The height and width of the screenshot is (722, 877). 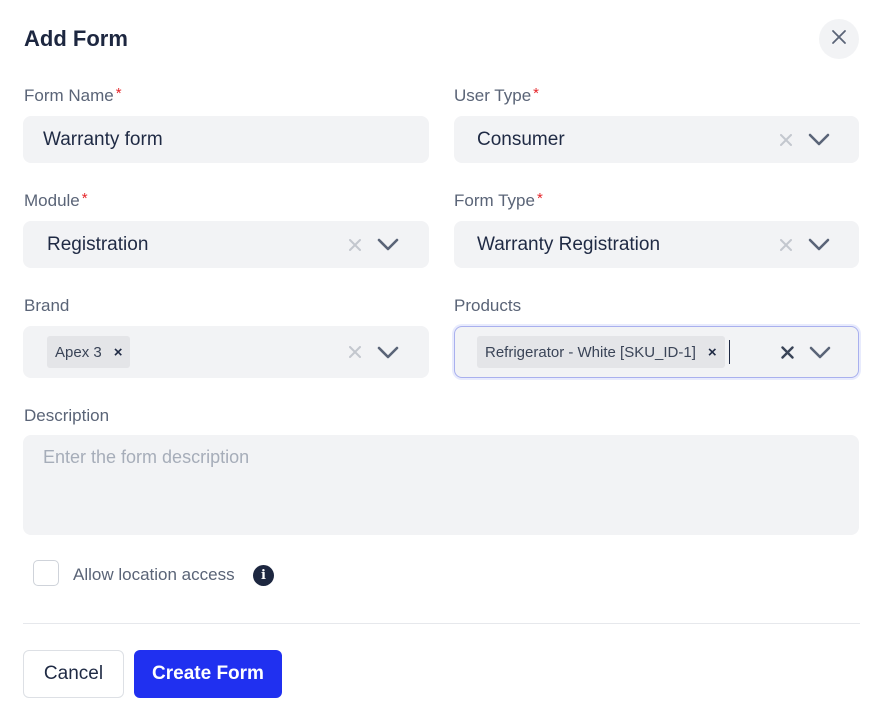 I want to click on user-type-value: Consumer, so click(x=521, y=139).